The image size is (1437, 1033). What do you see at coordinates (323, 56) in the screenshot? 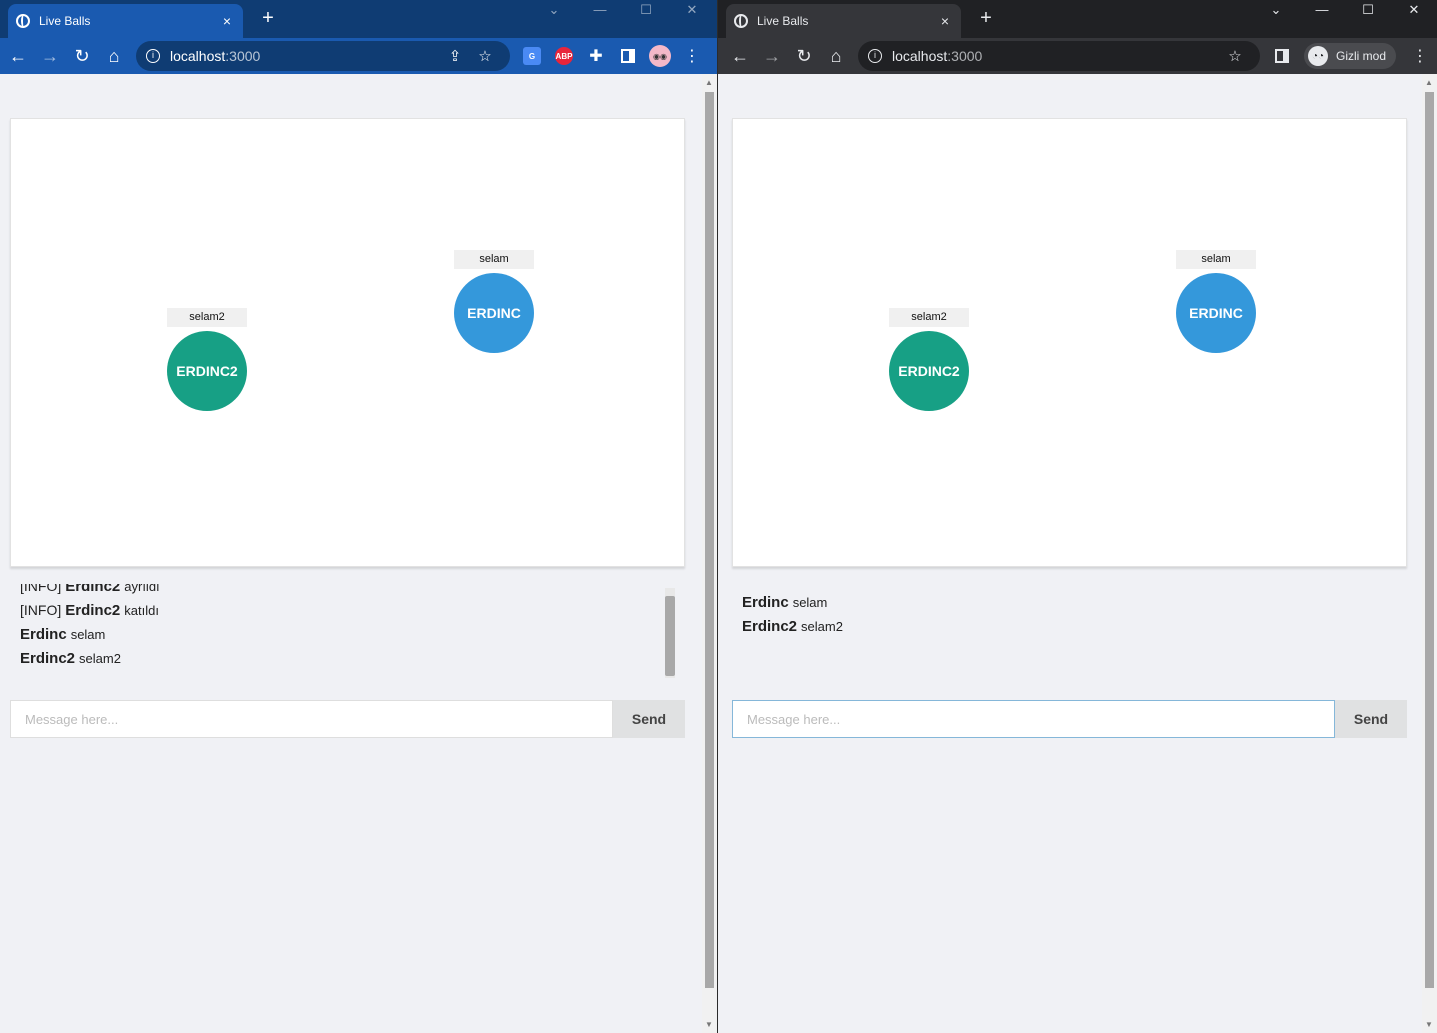
I see `address-bar: i localhost:3000 ⇪ ☆` at bounding box center [323, 56].